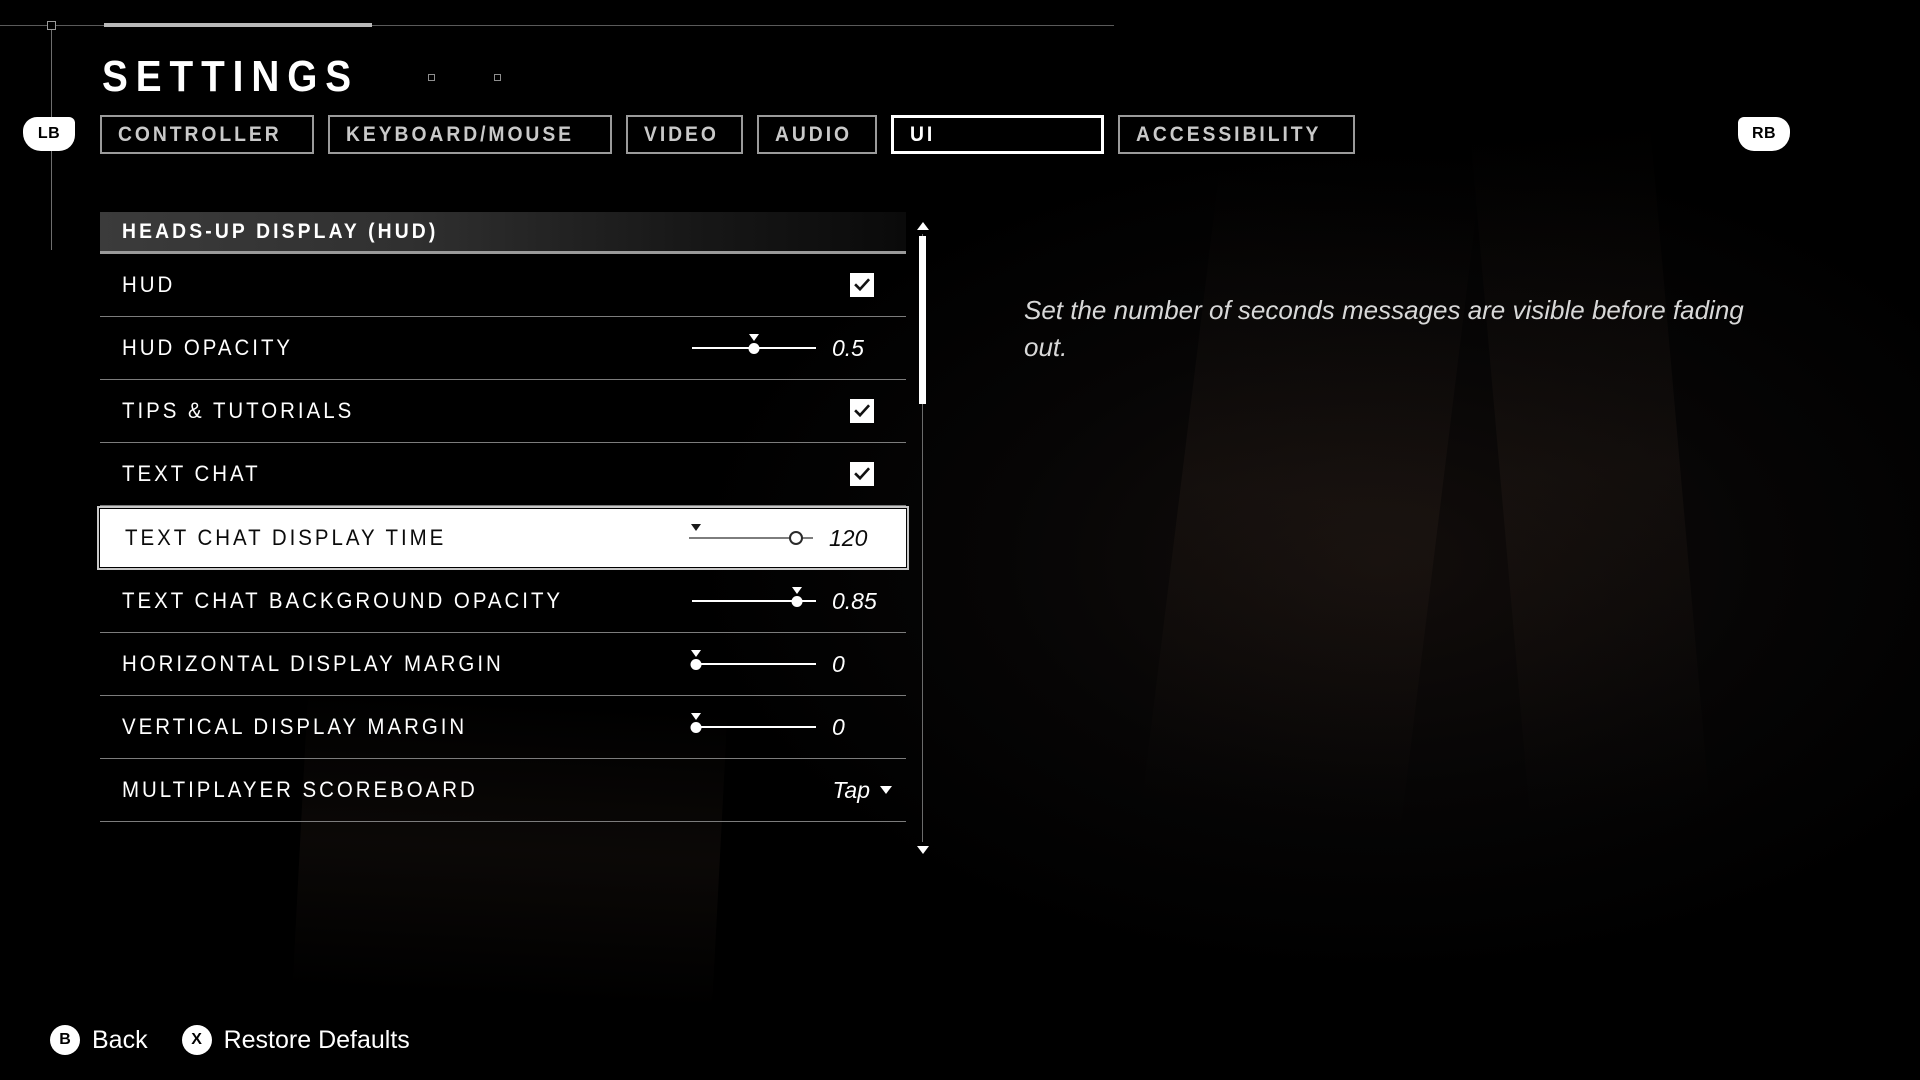 This screenshot has width=1920, height=1080. I want to click on setting-row-text-chat: TEXT CHAT, so click(503, 474).